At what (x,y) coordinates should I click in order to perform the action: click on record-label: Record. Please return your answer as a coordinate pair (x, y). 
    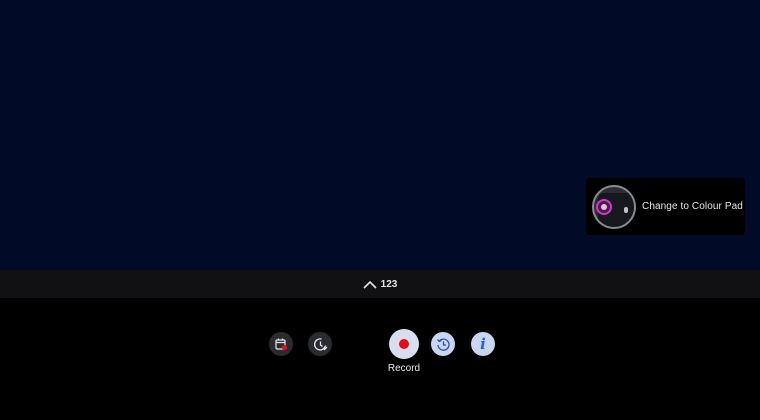
    Looking at the image, I should click on (404, 368).